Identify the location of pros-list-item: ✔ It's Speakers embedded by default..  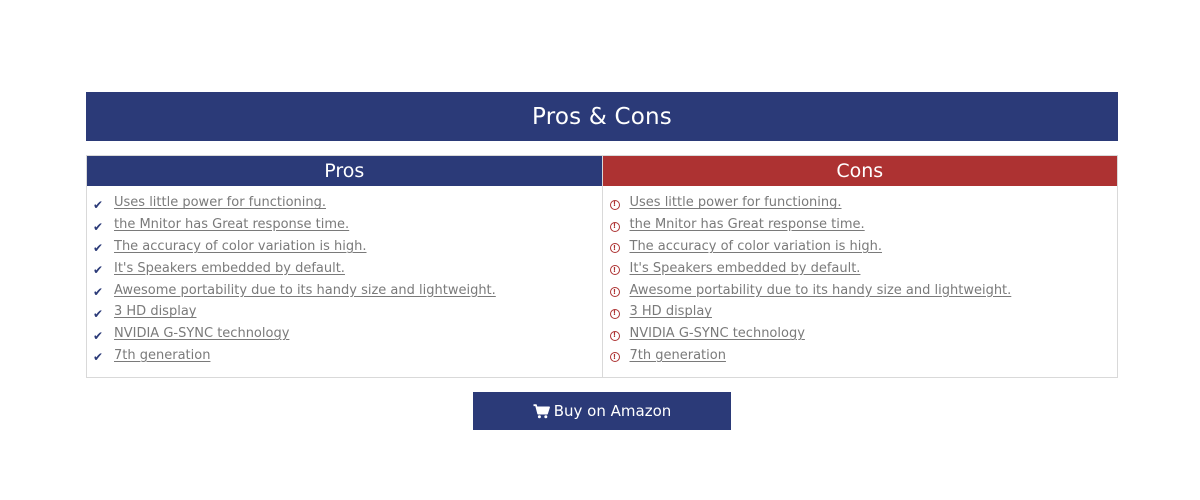
(347, 268).